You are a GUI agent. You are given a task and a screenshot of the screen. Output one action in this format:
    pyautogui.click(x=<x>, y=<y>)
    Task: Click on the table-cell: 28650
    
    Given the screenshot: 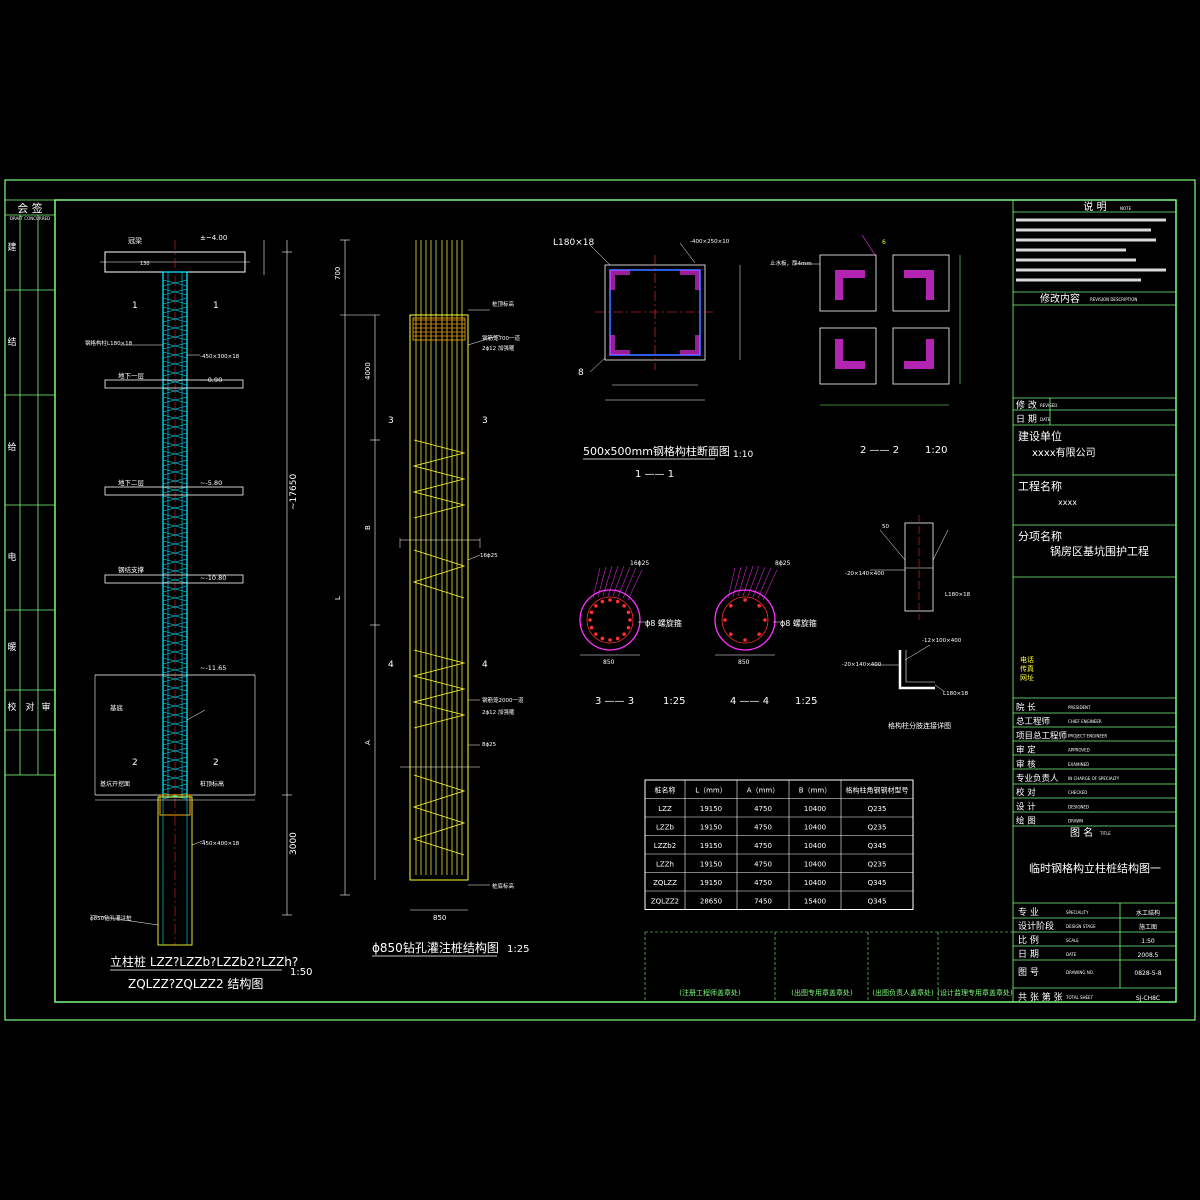 What is the action you would take?
    pyautogui.click(x=711, y=902)
    